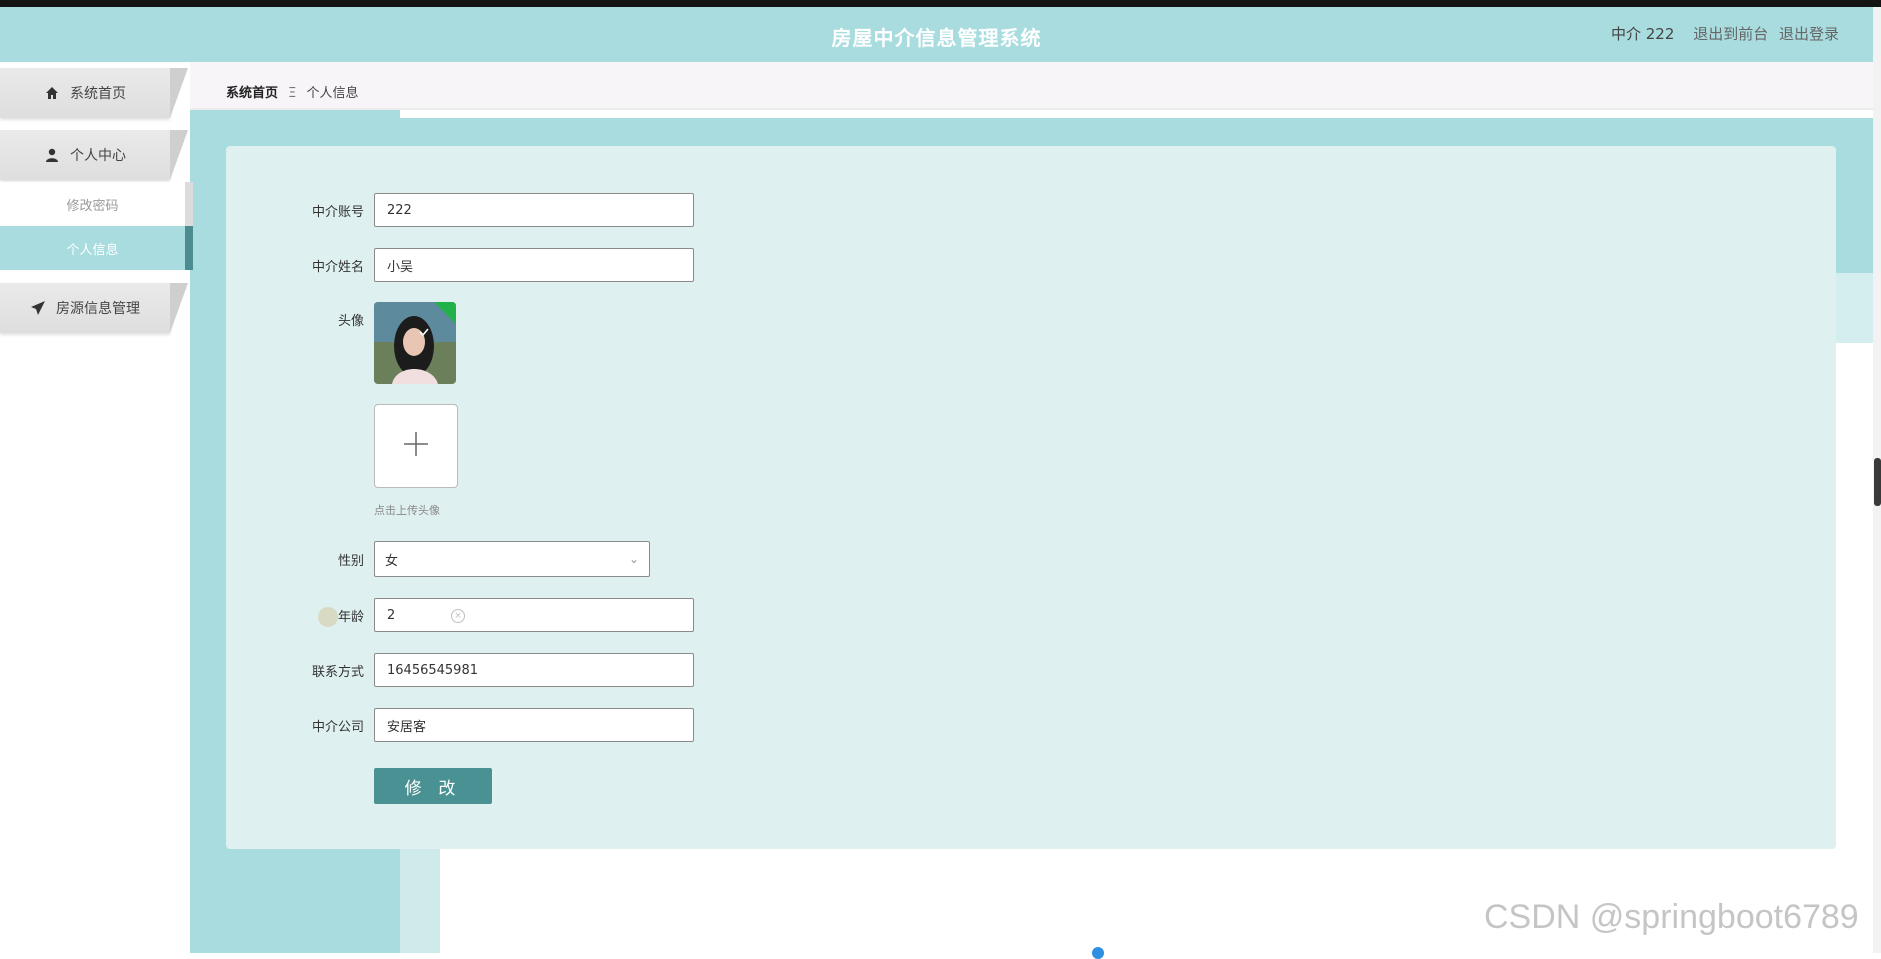 Image resolution: width=1881 pixels, height=959 pixels. Describe the element at coordinates (1877, 482) in the screenshot. I see `page-scrollbar-thumb` at that location.